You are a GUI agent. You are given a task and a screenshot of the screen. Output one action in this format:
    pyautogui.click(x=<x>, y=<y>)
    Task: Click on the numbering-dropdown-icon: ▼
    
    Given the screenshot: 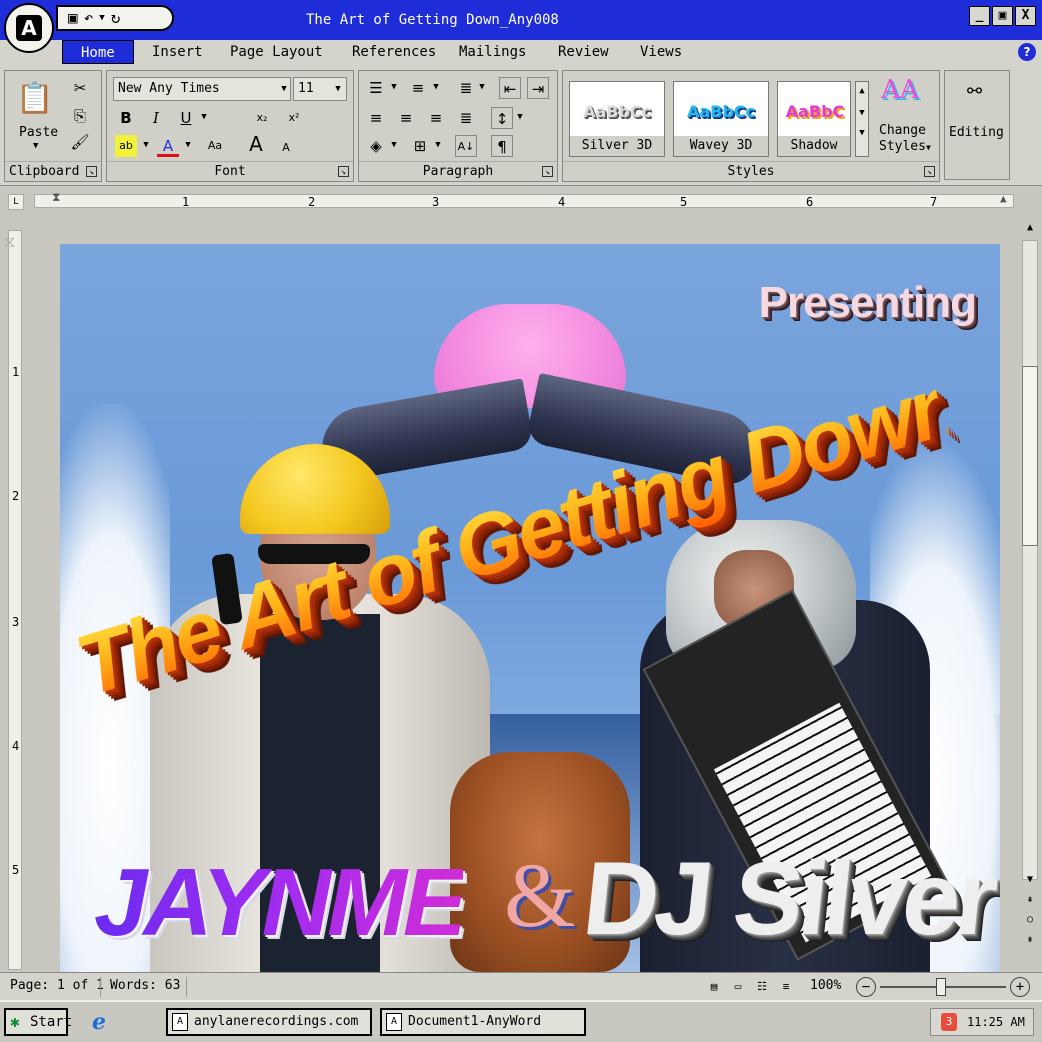 What is the action you would take?
    pyautogui.click(x=436, y=87)
    